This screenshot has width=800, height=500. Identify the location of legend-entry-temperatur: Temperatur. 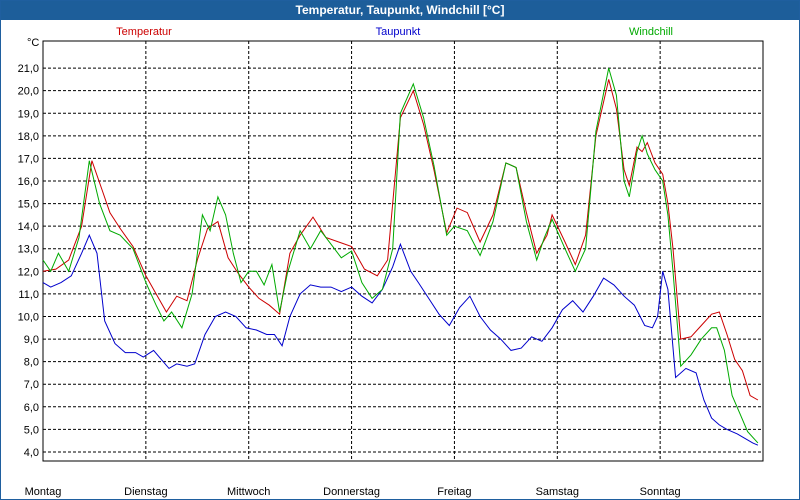
(144, 32).